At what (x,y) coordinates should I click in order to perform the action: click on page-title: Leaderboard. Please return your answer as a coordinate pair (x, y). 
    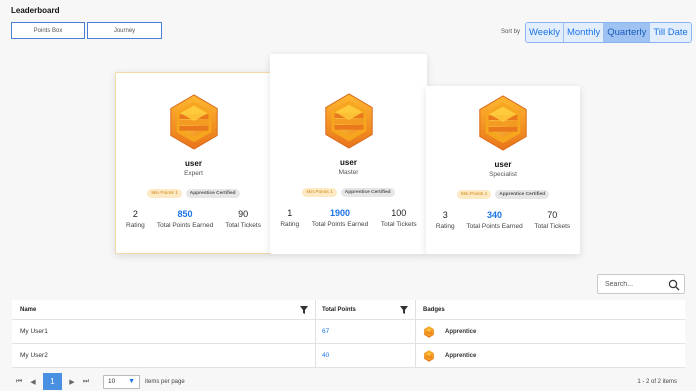
    Looking at the image, I should click on (35, 10).